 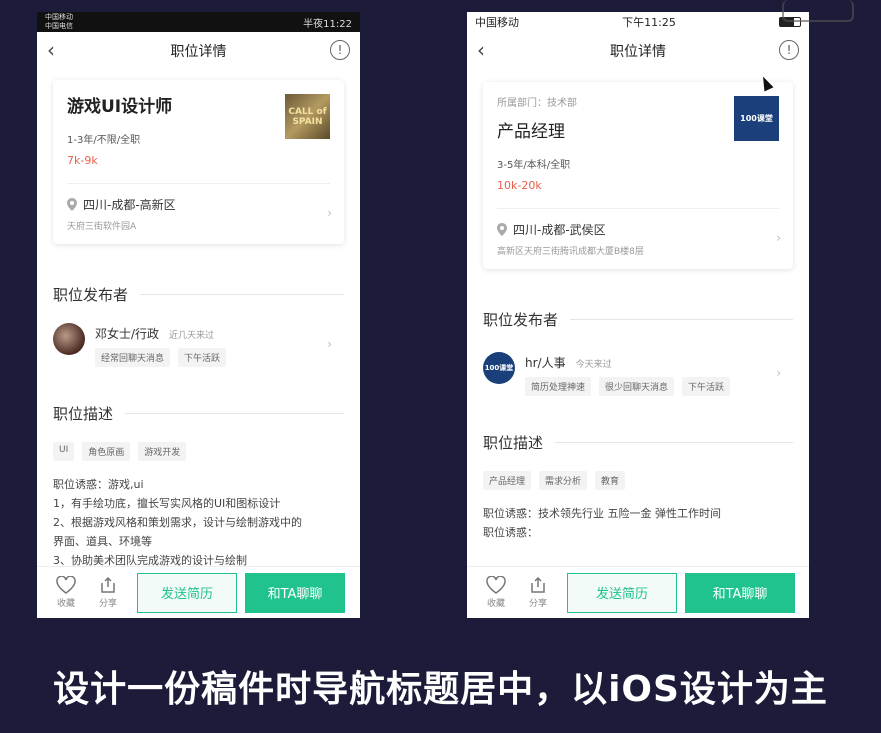 I want to click on salary: 7k-9k, so click(x=82, y=160).